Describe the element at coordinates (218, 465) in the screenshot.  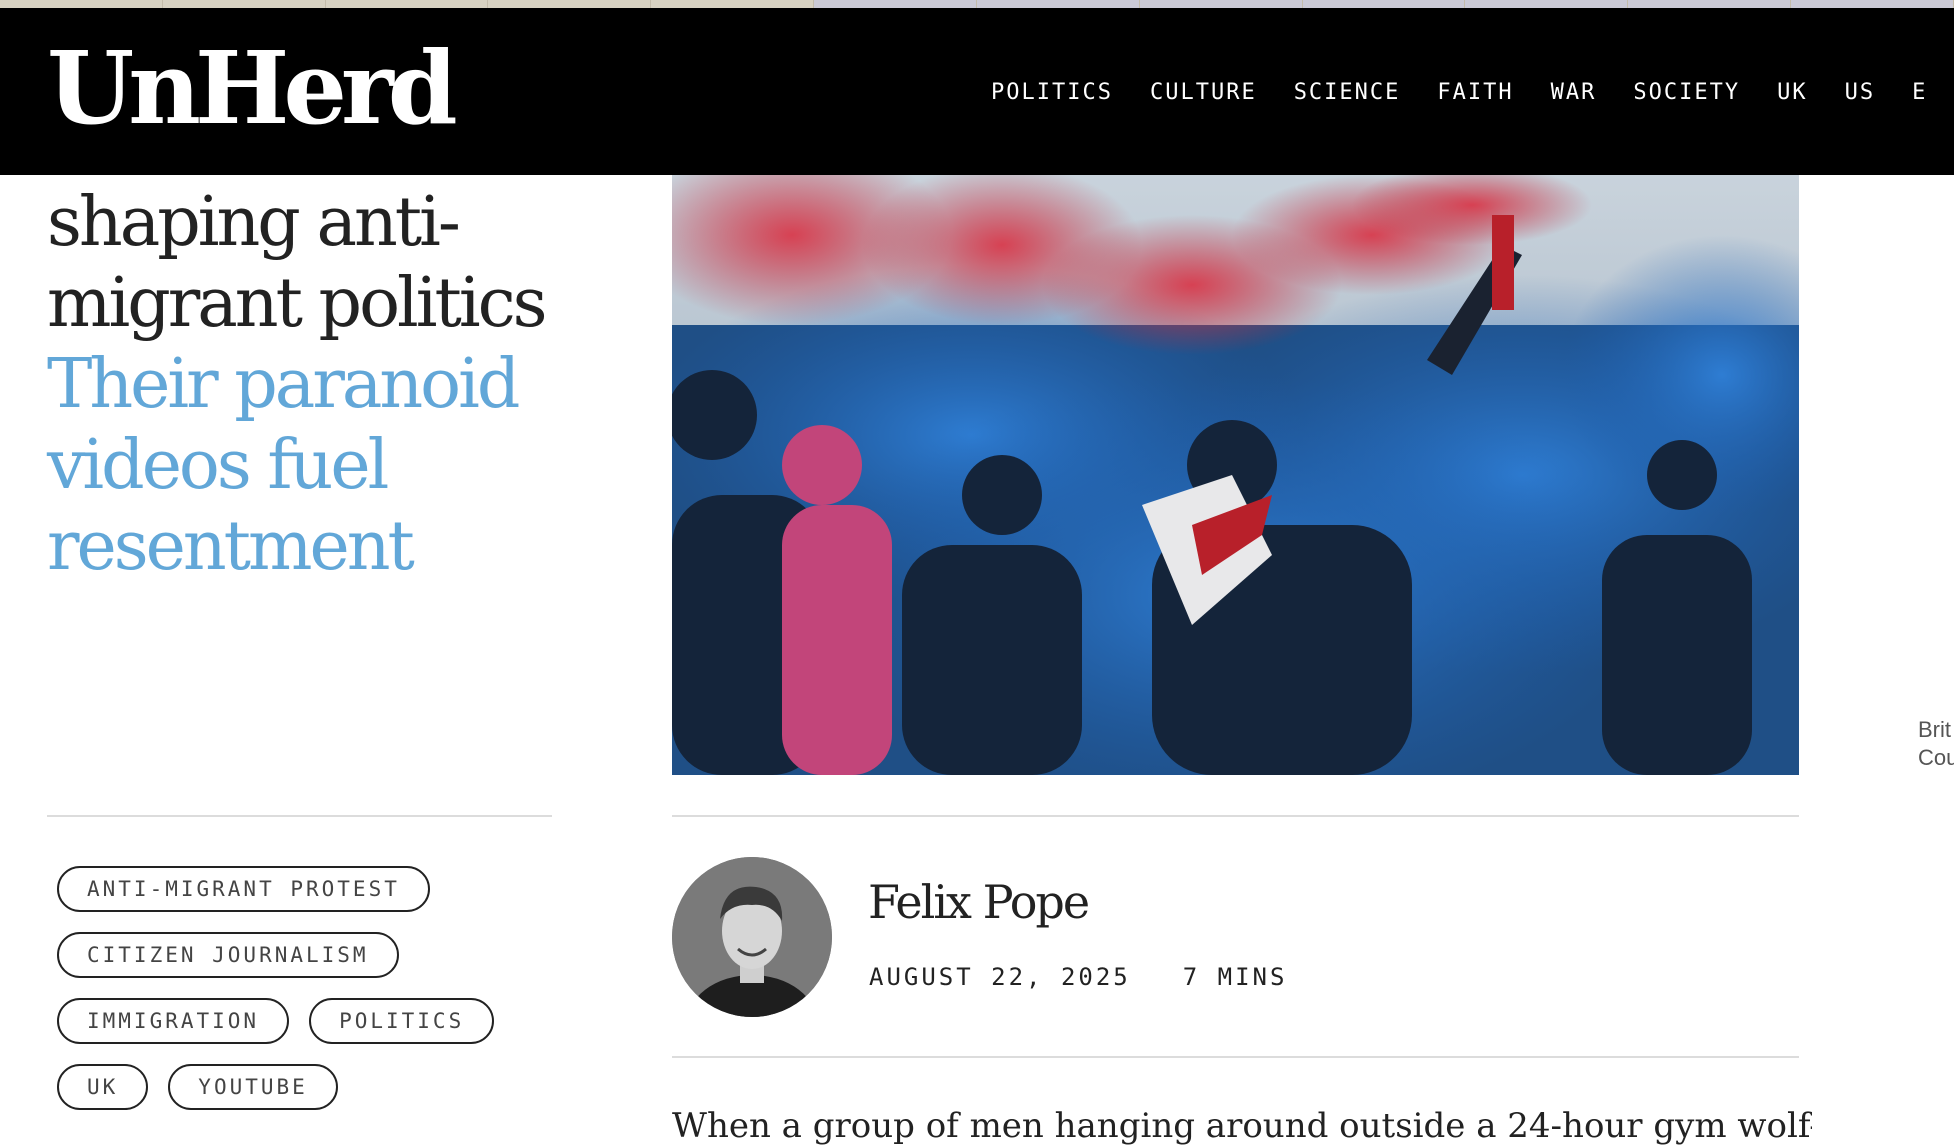
I see `standfirst-line: videos fuel` at that location.